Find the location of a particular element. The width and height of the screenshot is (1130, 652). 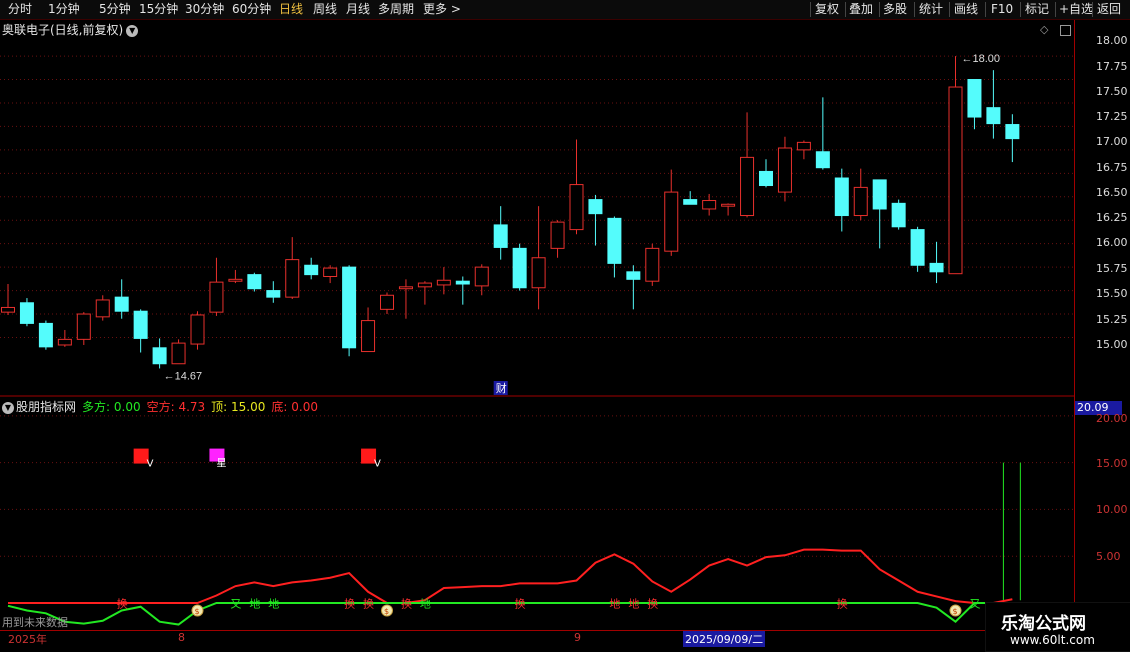

tab-30min: 30分钟 is located at coordinates (204, 9).